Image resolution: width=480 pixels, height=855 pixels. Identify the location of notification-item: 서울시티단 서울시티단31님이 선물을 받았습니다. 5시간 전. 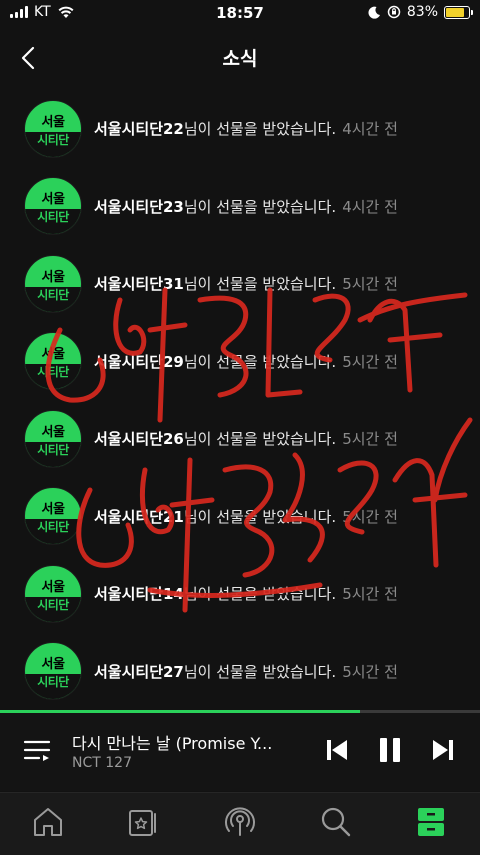
(240, 284).